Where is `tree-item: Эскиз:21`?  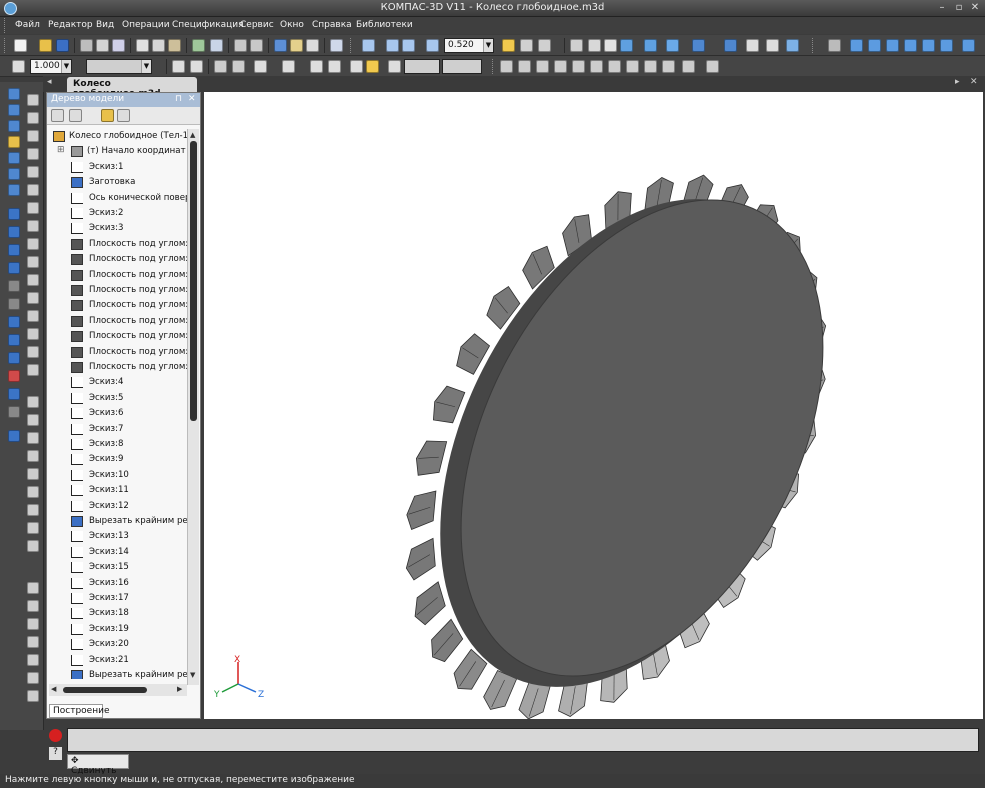
tree-item: Эскиз:21 is located at coordinates (117, 660).